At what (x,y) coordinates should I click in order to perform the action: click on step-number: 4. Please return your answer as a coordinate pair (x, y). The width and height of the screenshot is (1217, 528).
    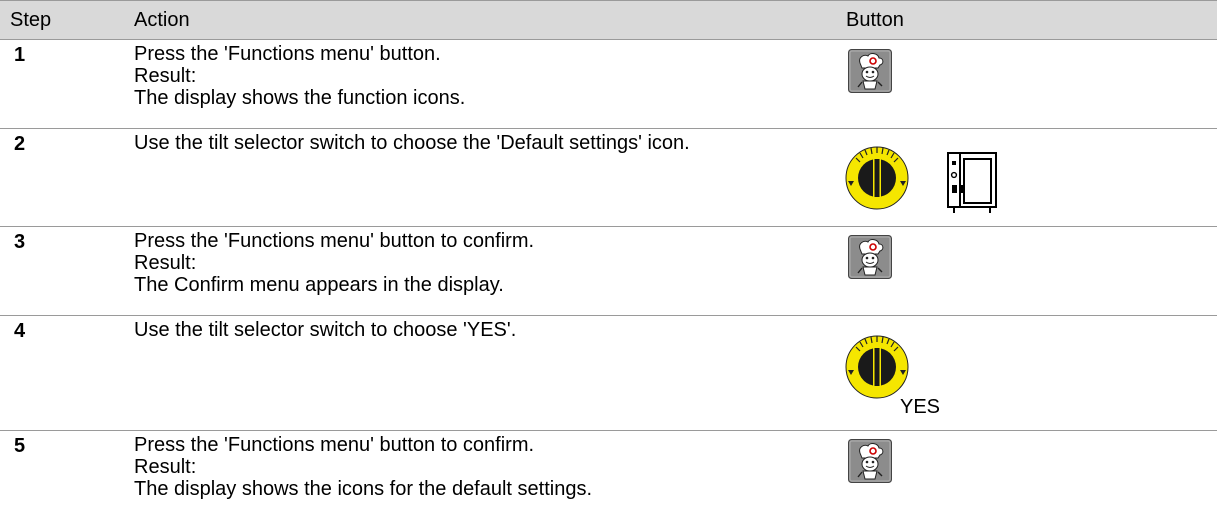
    Looking at the image, I should click on (20, 331).